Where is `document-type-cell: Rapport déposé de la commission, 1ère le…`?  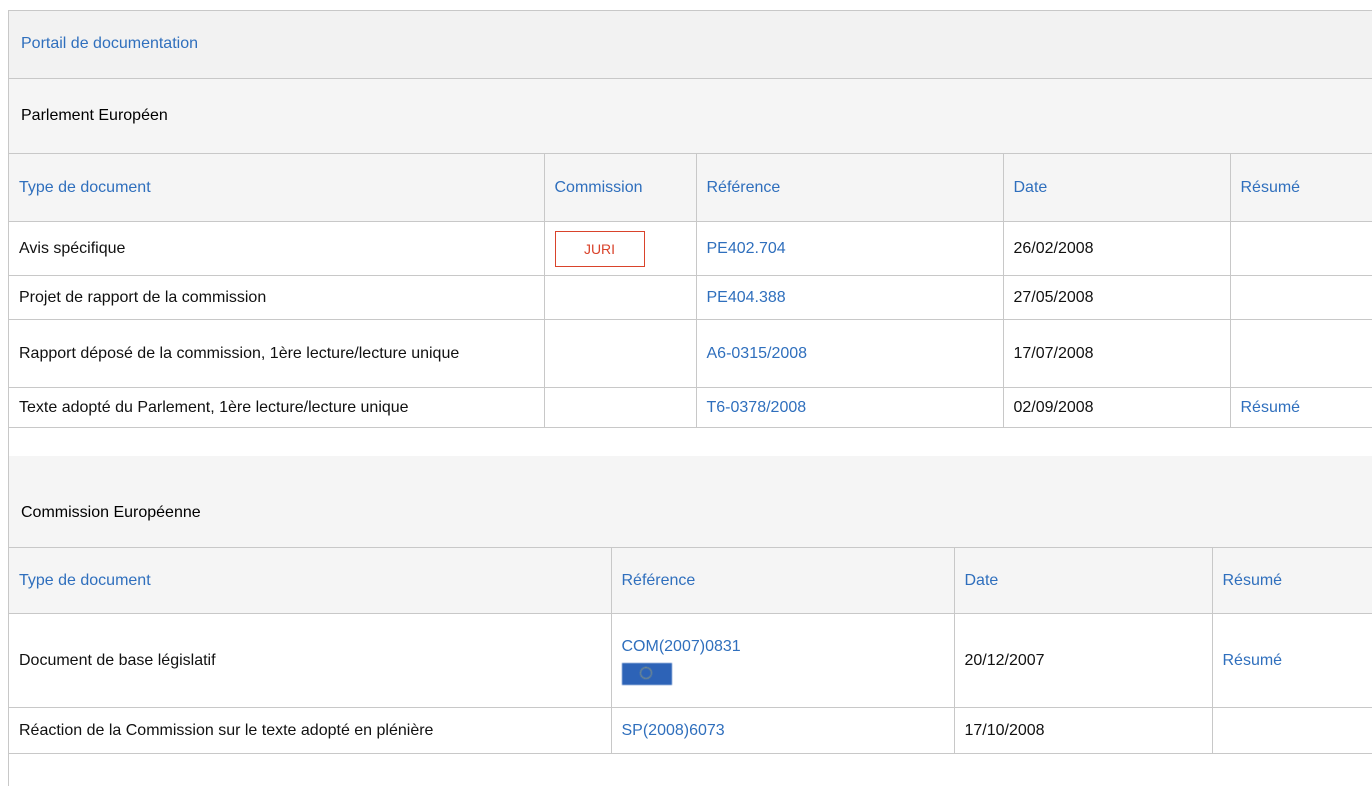 document-type-cell: Rapport déposé de la commission, 1ère le… is located at coordinates (277, 353).